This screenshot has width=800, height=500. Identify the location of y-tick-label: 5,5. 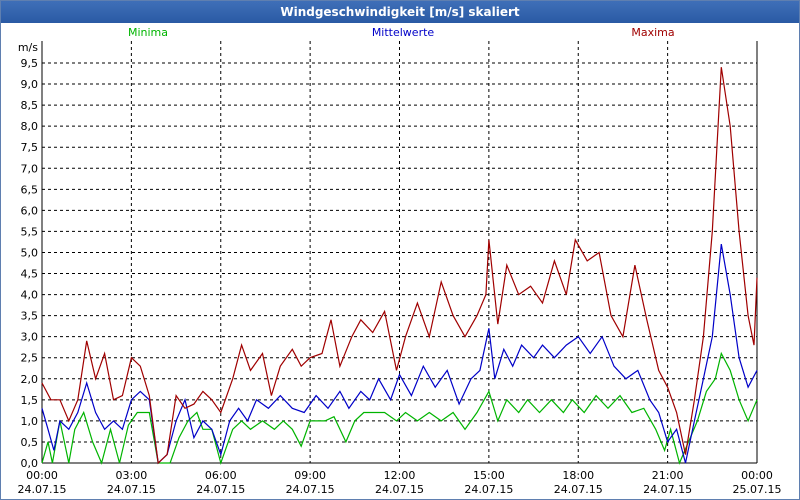
(30, 231).